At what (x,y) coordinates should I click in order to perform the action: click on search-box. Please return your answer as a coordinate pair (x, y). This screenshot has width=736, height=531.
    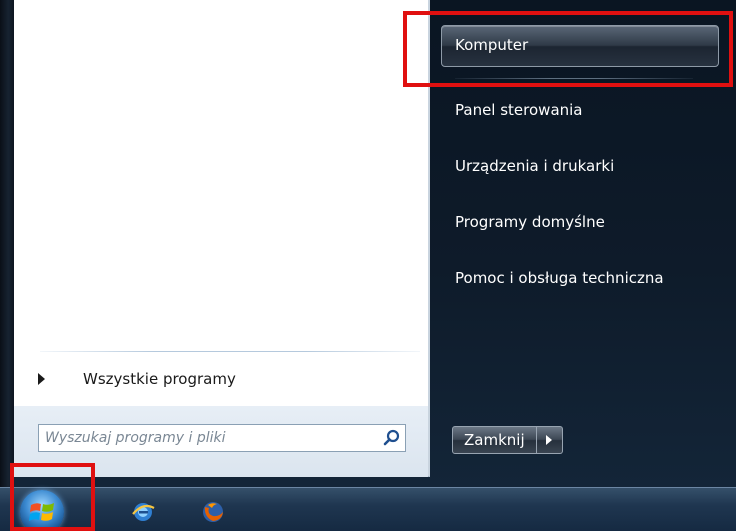
    Looking at the image, I should click on (222, 438).